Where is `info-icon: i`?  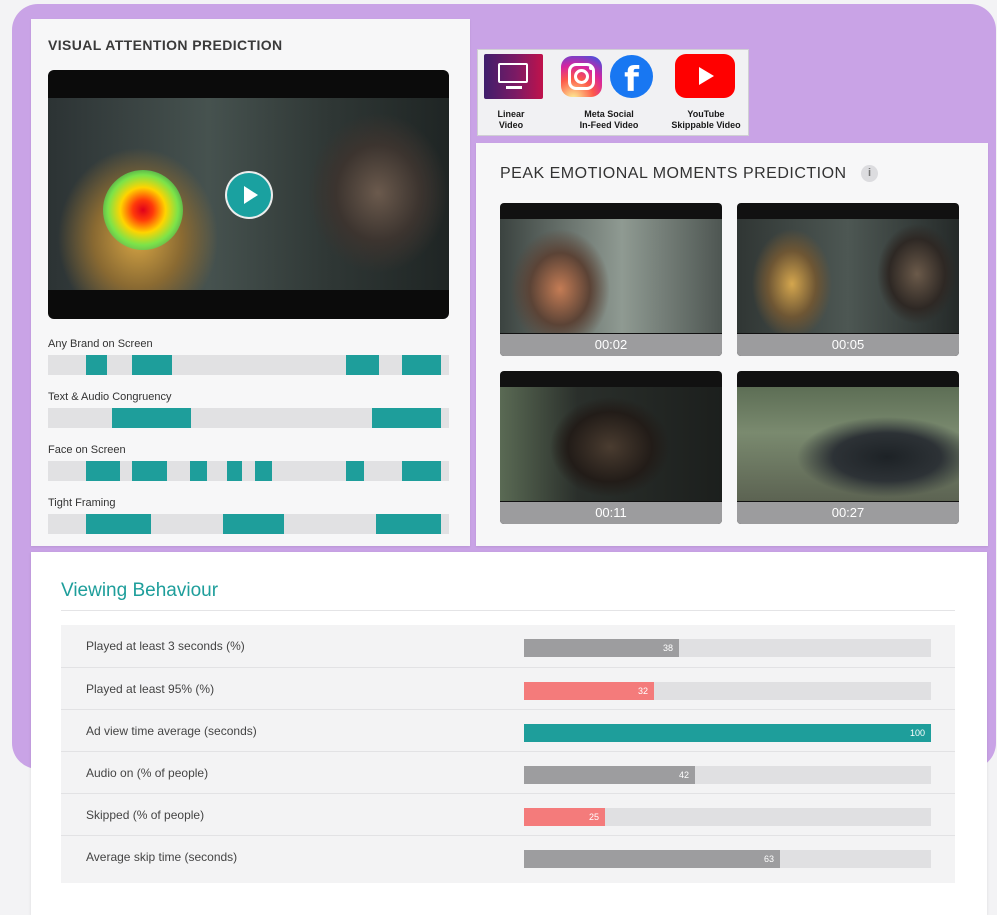
info-icon: i is located at coordinates (869, 173).